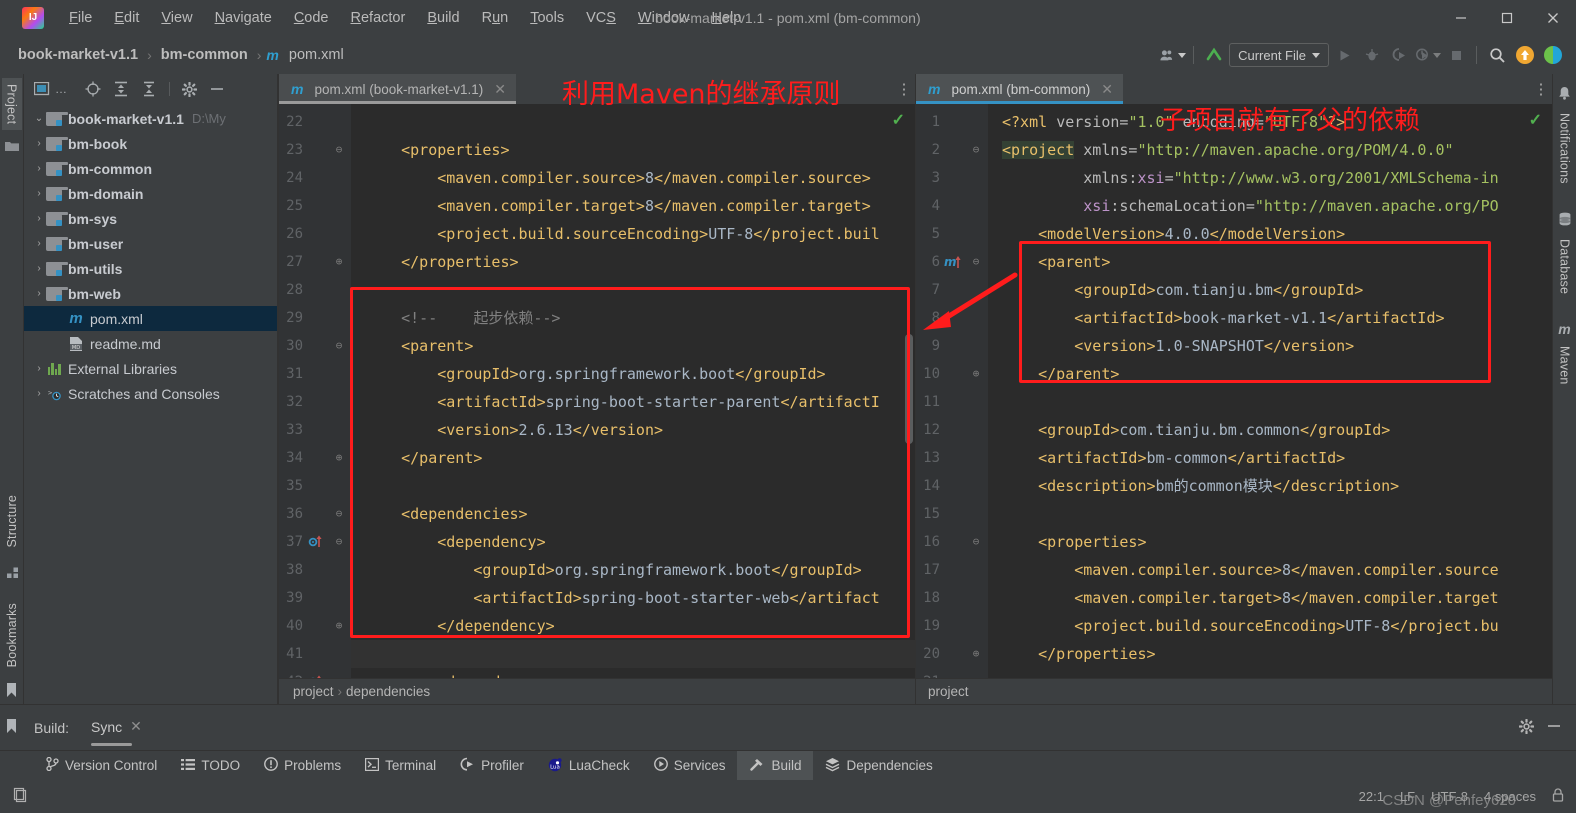  Describe the element at coordinates (952, 206) in the screenshot. I see `gutter-line: 4` at that location.